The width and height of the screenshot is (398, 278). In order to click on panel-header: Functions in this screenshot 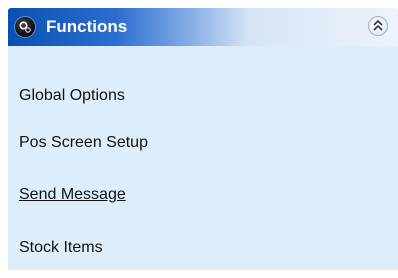, I will do `click(203, 27)`.